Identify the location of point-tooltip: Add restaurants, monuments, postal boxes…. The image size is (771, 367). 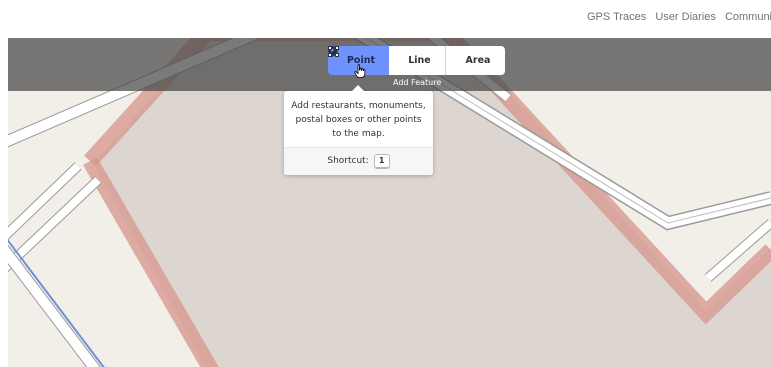
(358, 130).